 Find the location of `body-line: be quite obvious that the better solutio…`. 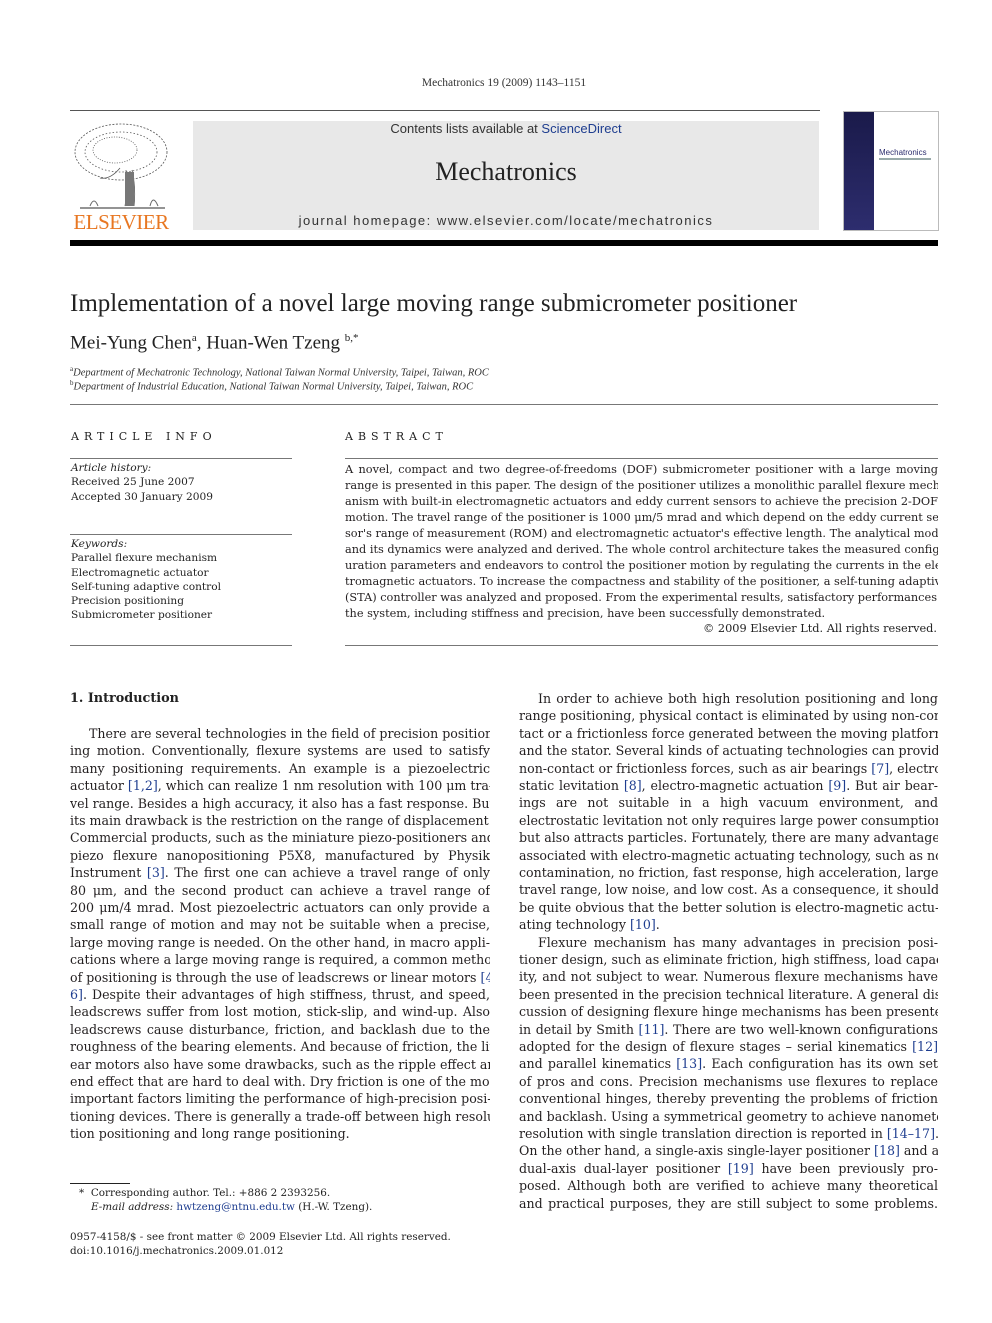

body-line: be quite obvious that the better solutio… is located at coordinates (728, 907).